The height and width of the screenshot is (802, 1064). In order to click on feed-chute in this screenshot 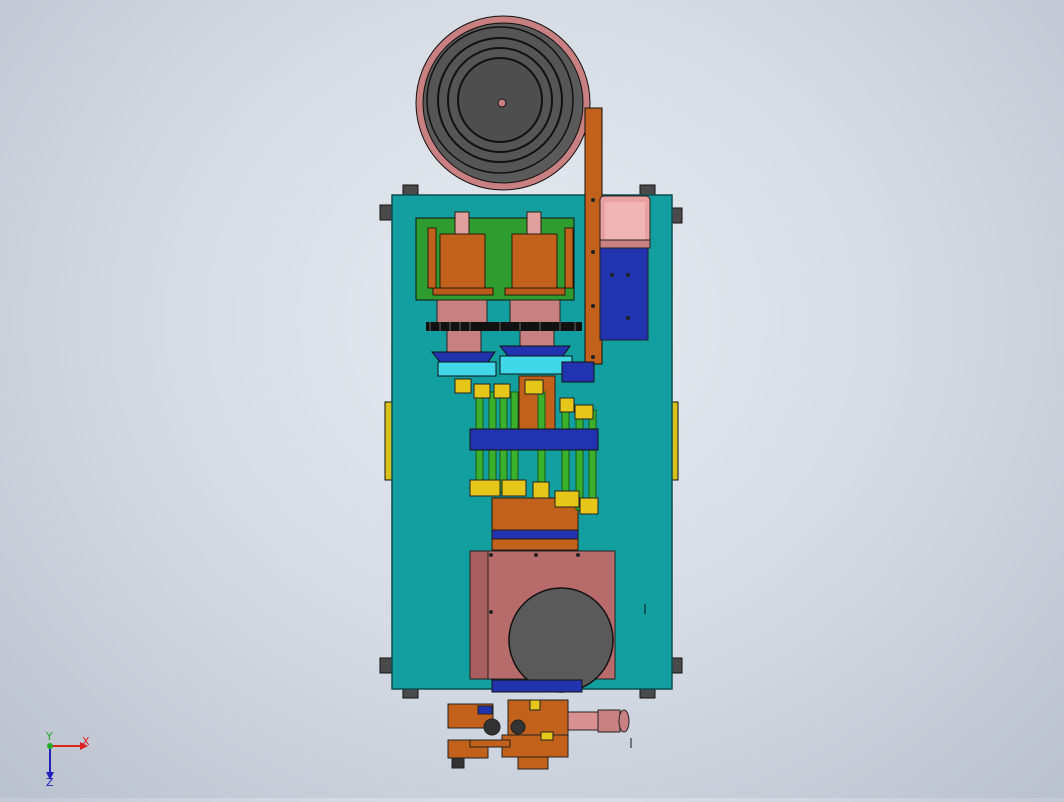, I will do `click(593, 236)`.